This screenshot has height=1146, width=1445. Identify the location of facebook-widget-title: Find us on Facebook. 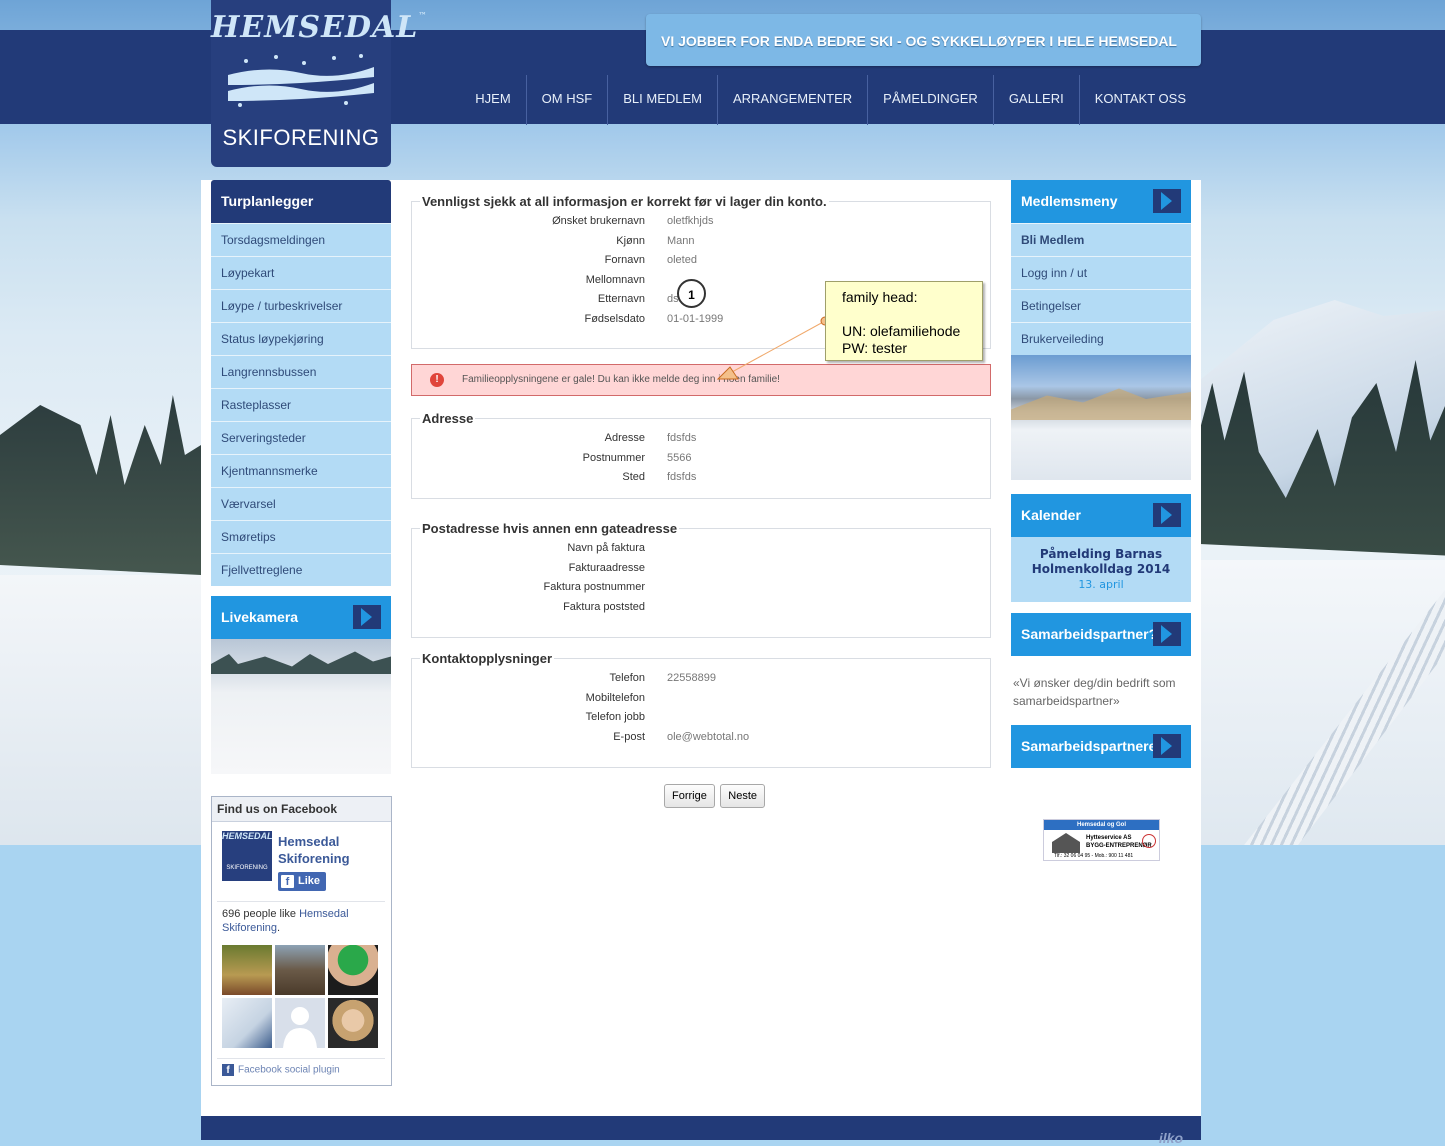
(301, 809).